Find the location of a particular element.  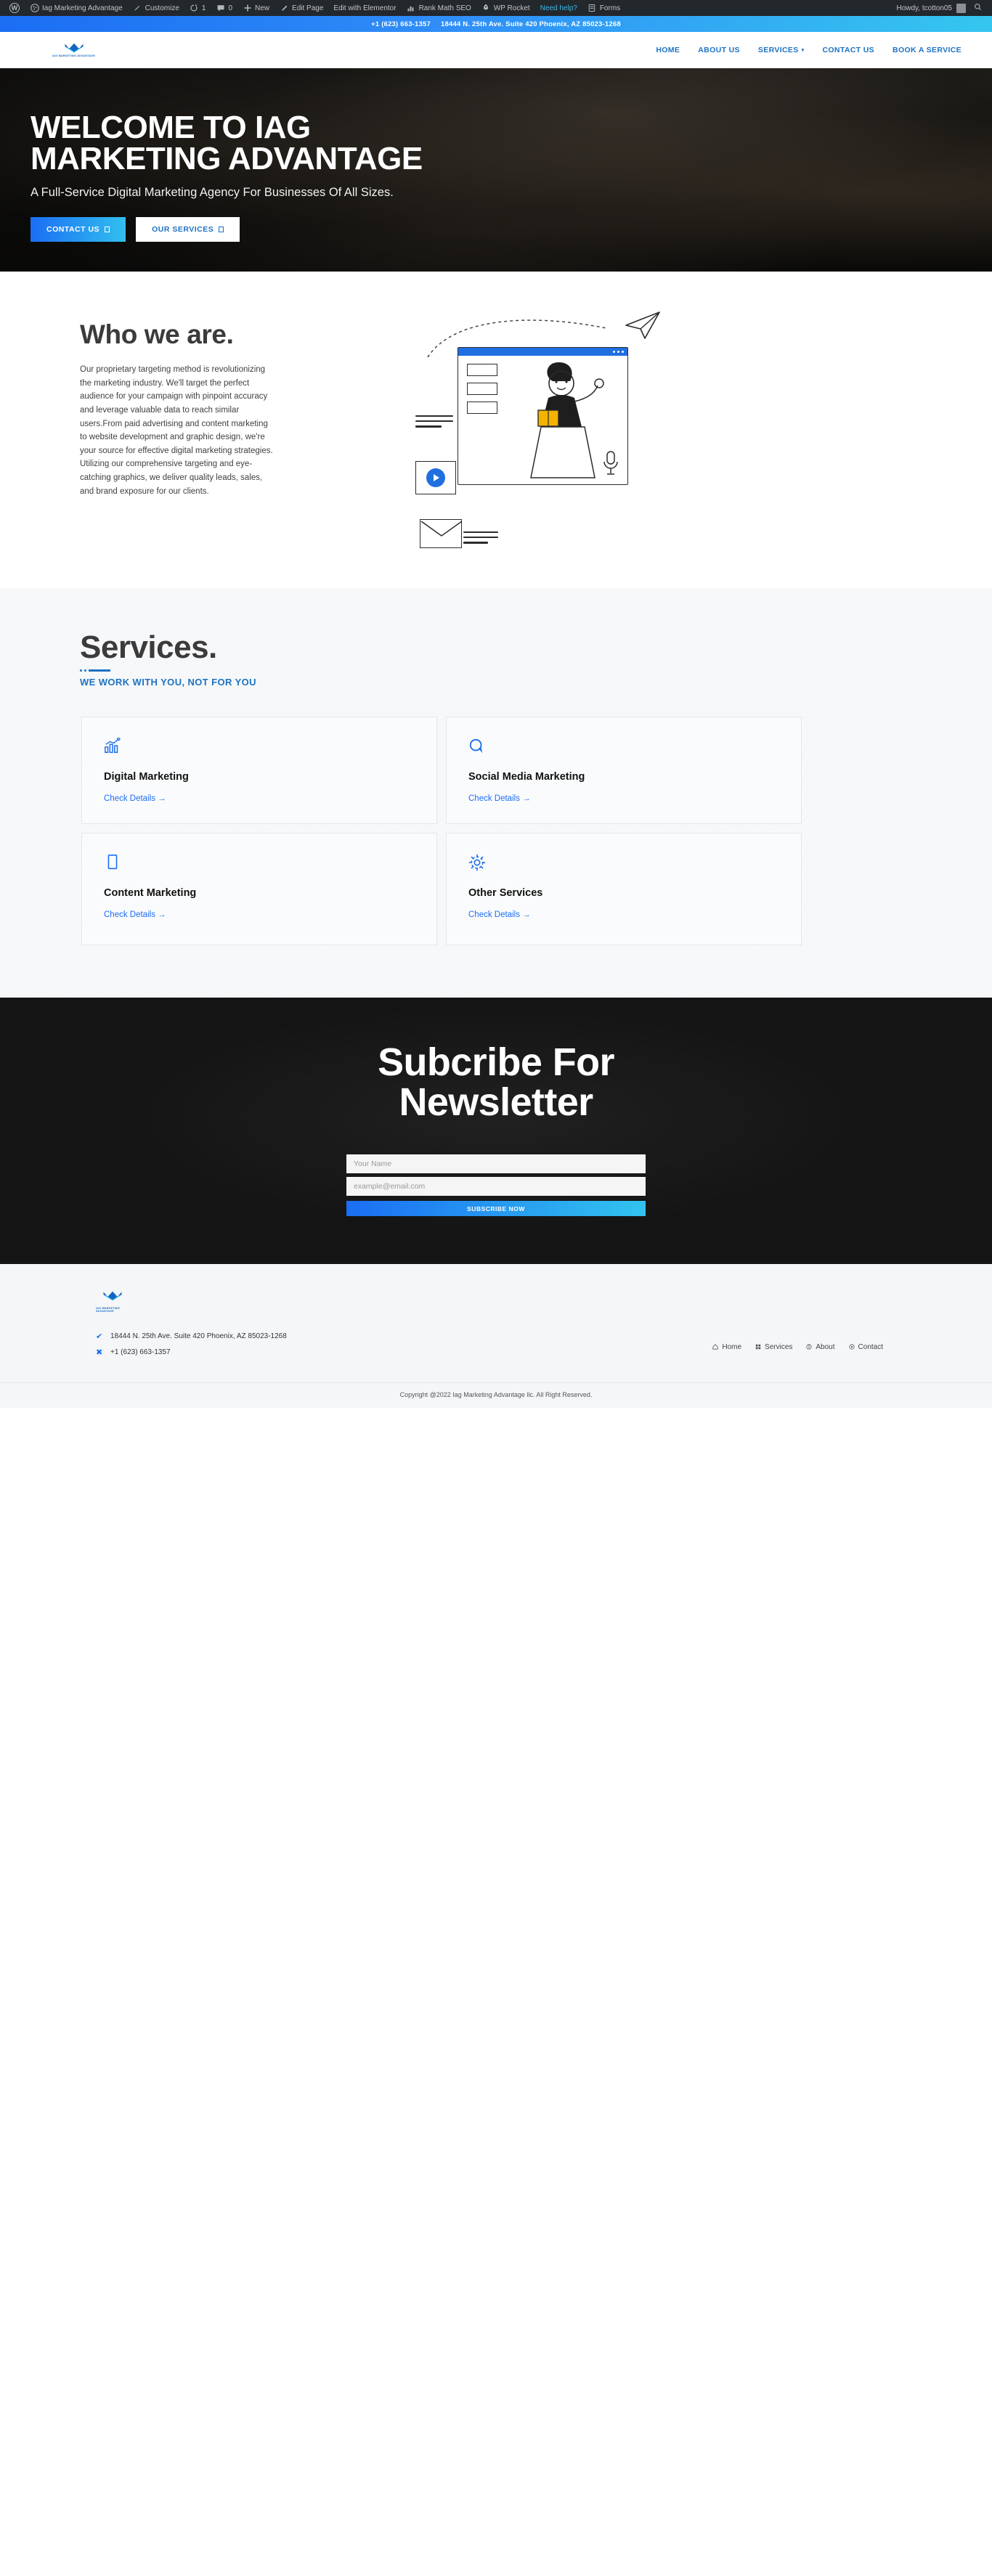

admin-bar-search-button is located at coordinates (980, 8).